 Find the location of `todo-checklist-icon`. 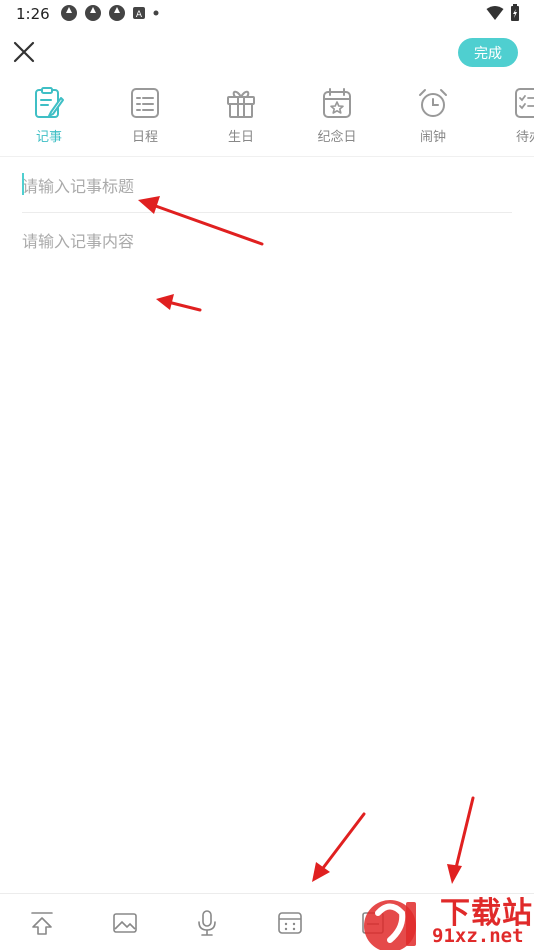

todo-checklist-icon is located at coordinates (524, 103).